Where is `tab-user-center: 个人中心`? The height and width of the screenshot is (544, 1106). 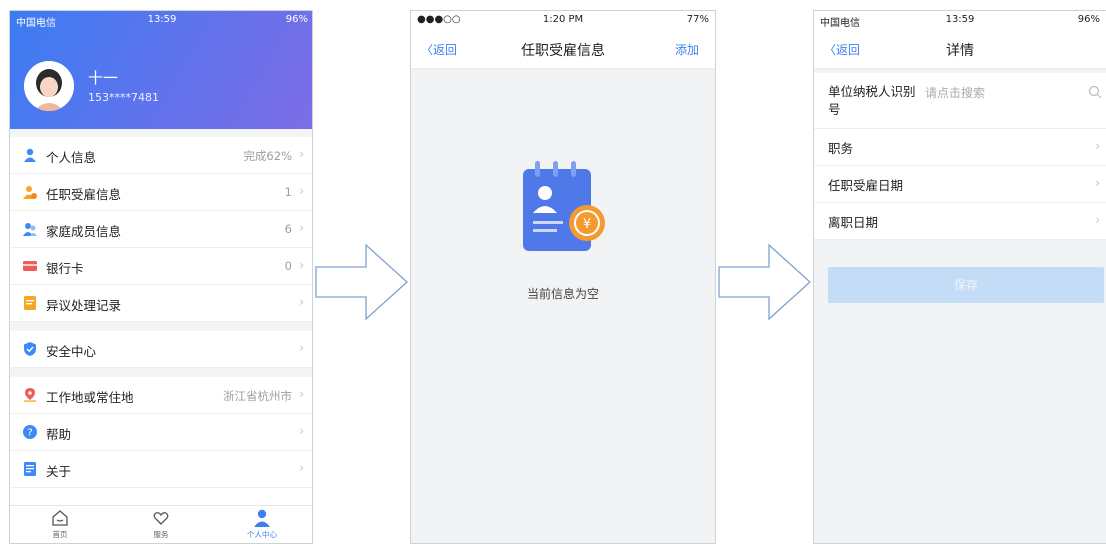
tab-user-center: 个人中心 is located at coordinates (262, 524).